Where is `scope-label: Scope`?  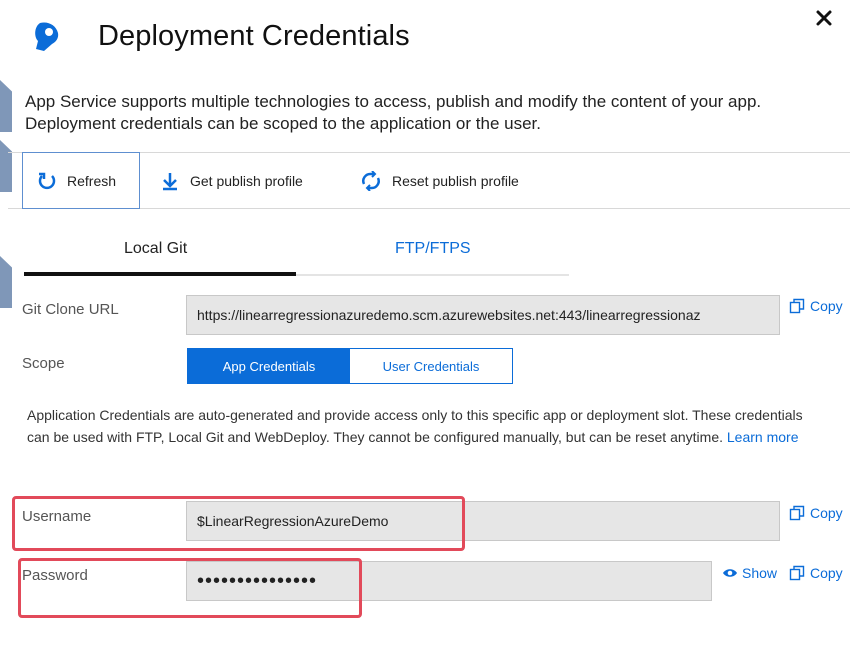 scope-label: Scope is located at coordinates (43, 363).